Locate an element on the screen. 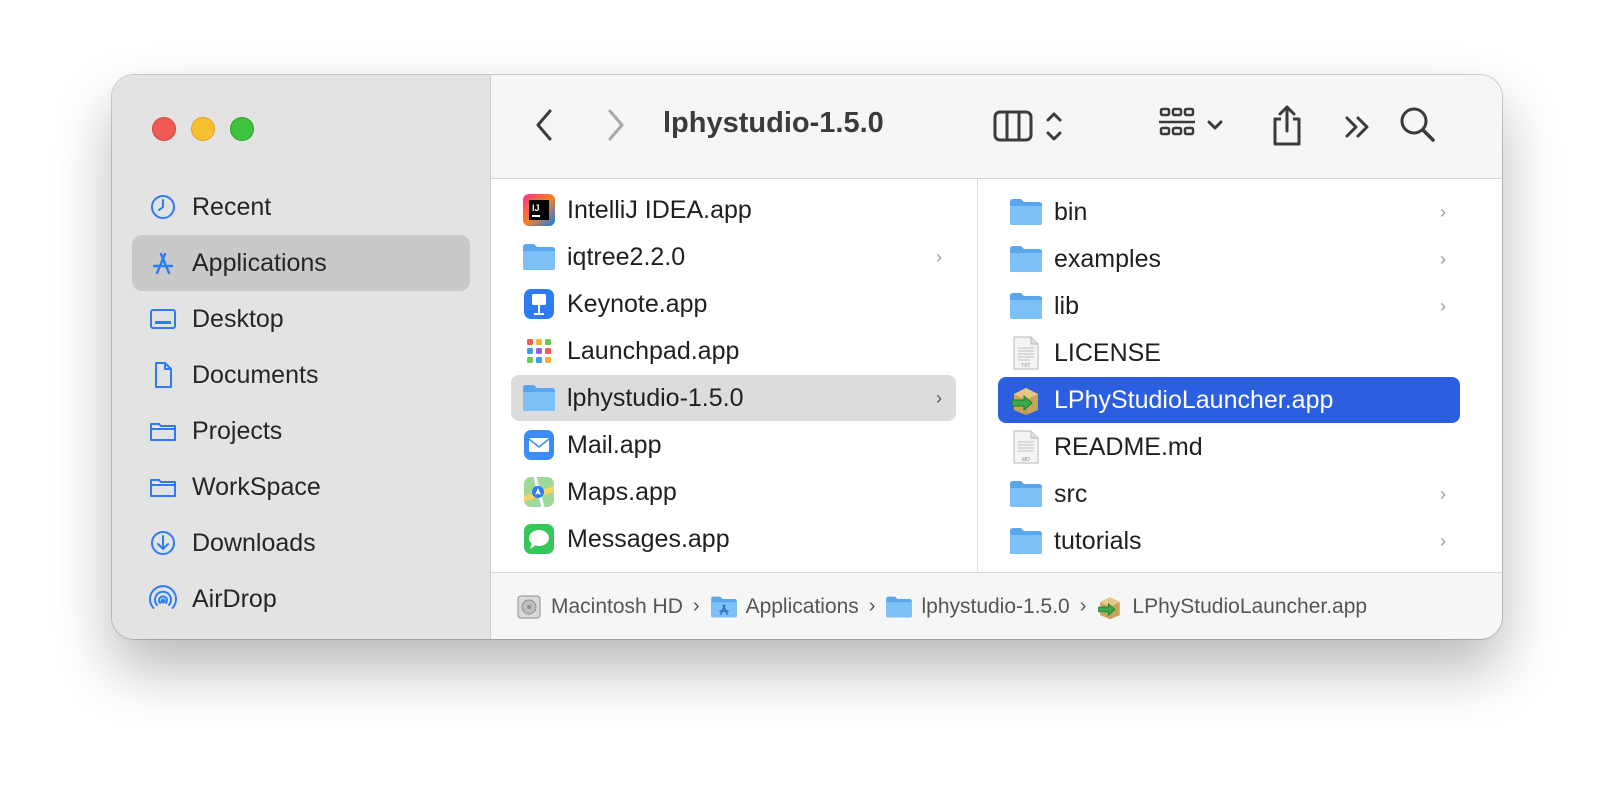 The width and height of the screenshot is (1610, 786). crumb-label: lphystudio-1.5.0 is located at coordinates (995, 606).